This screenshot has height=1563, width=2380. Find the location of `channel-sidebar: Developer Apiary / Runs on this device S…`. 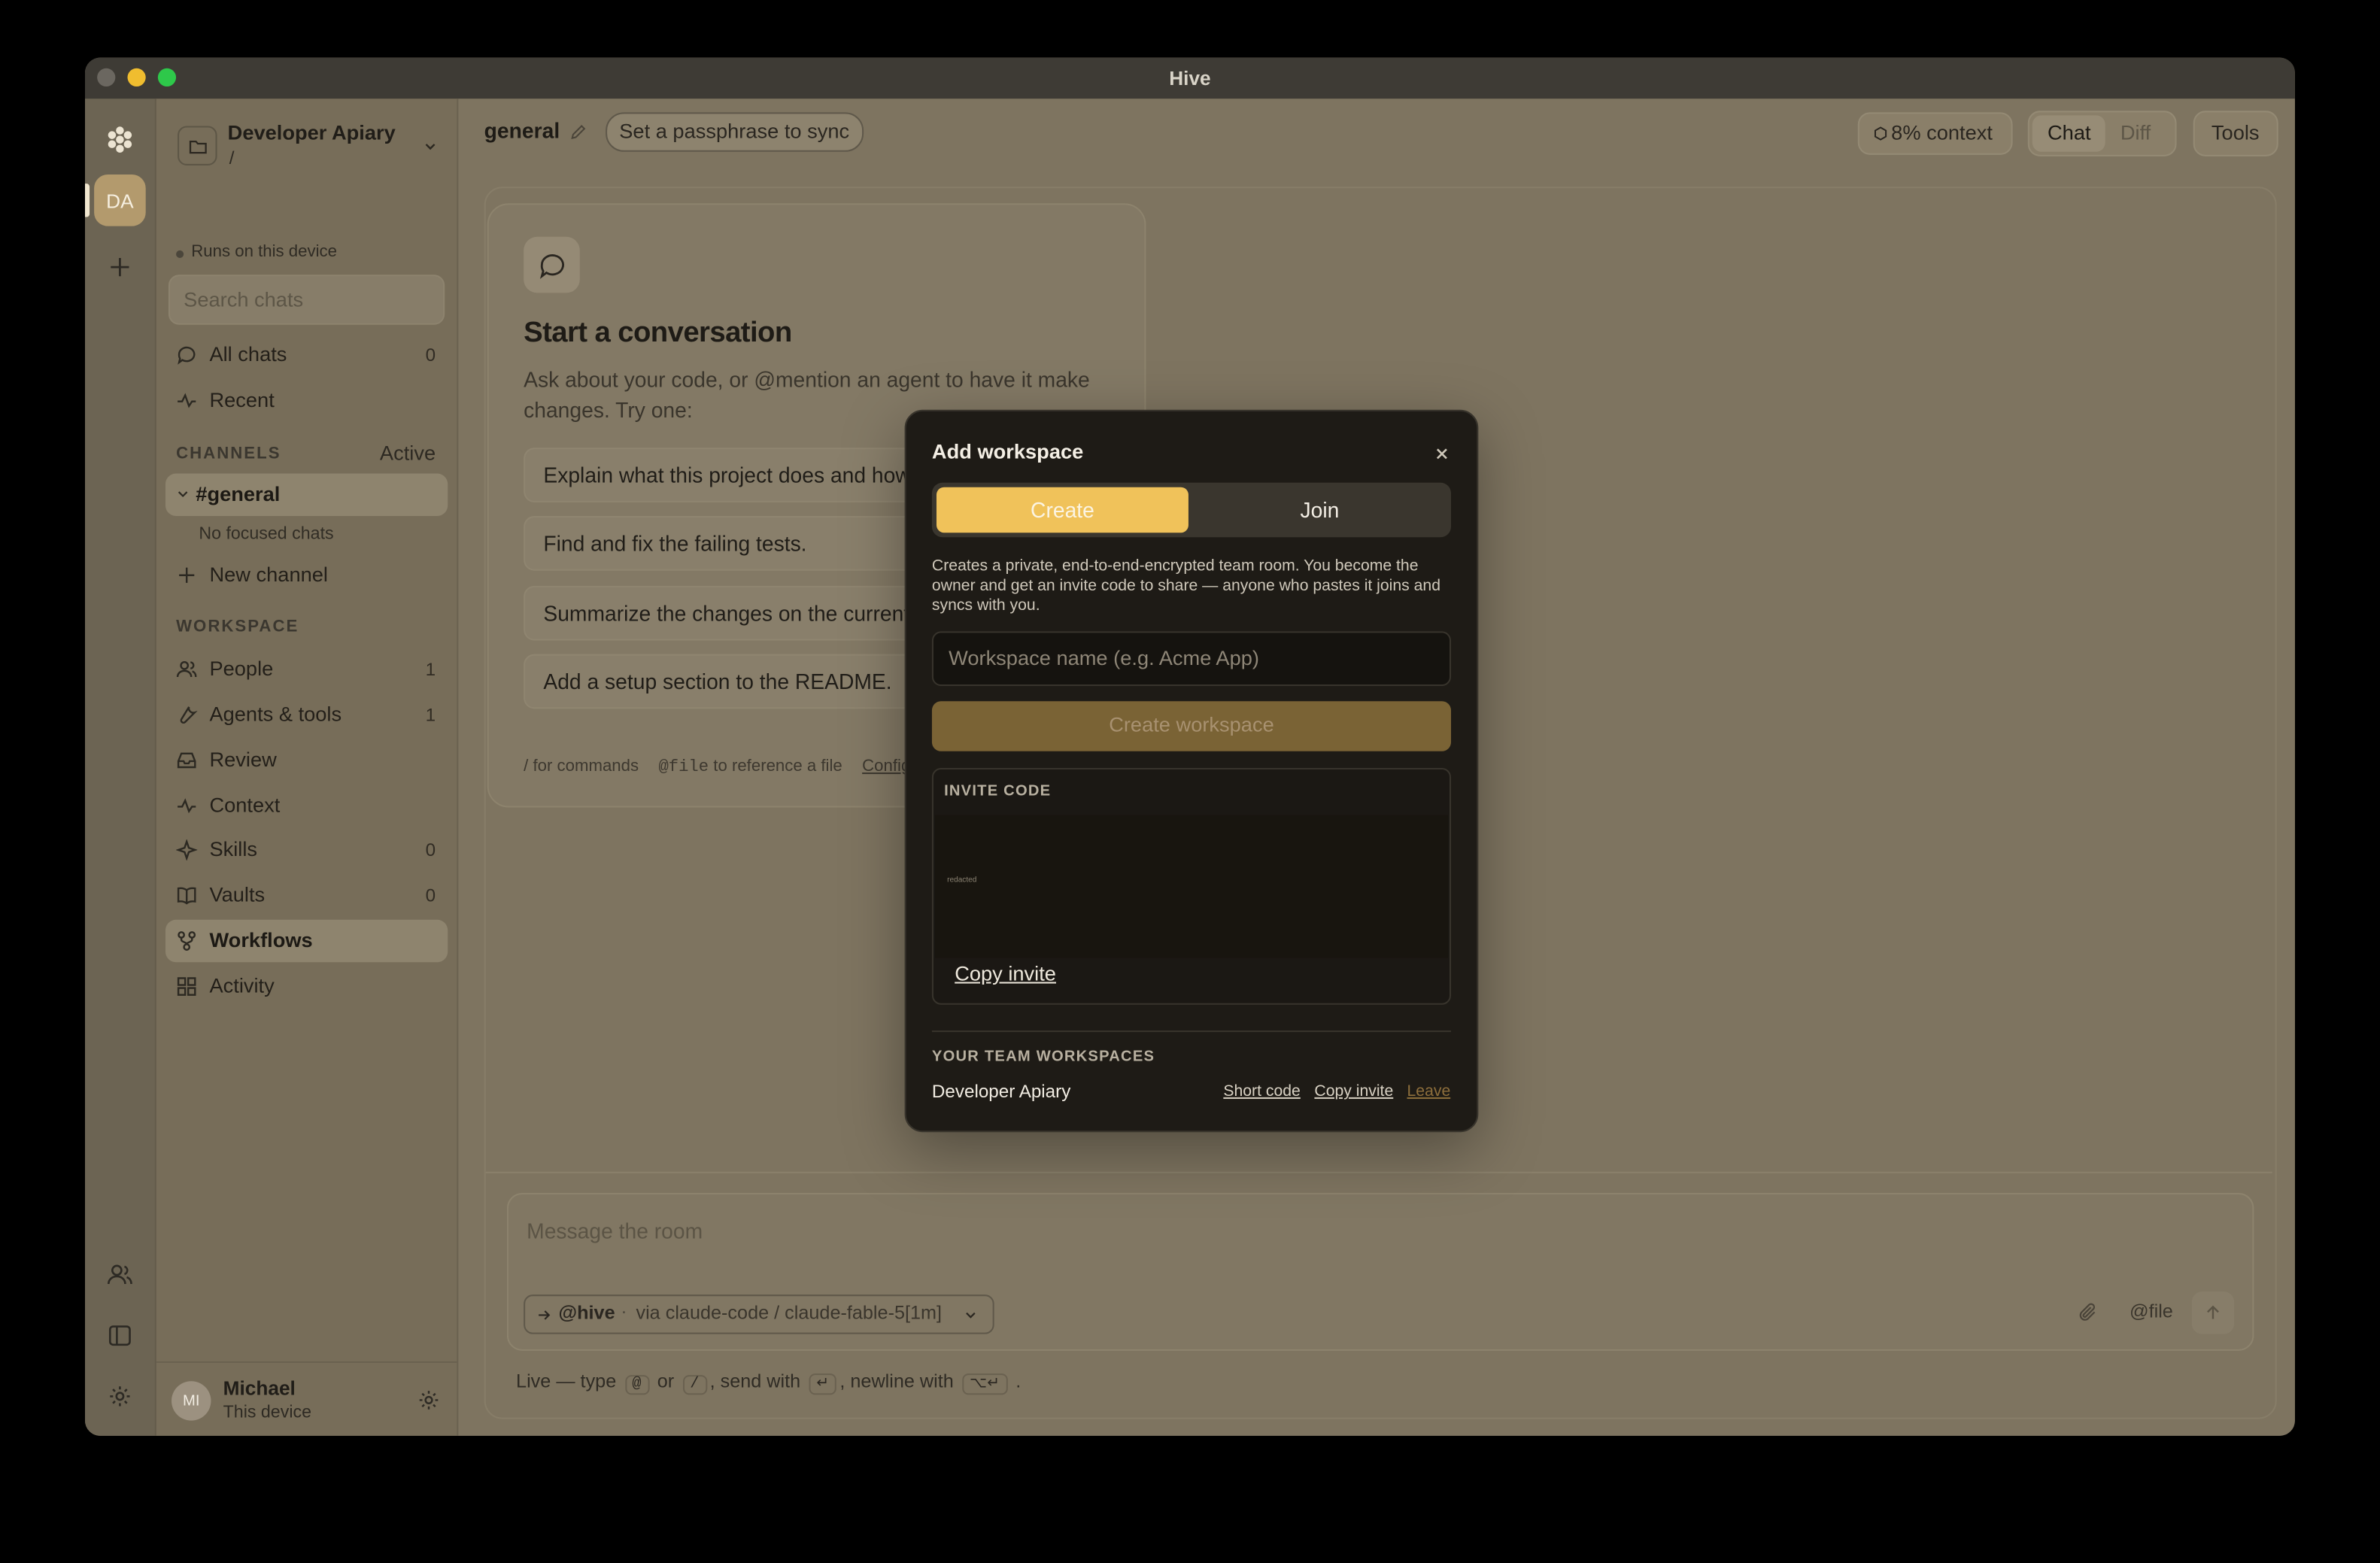

channel-sidebar: Developer Apiary / Runs on this device S… is located at coordinates (307, 767).